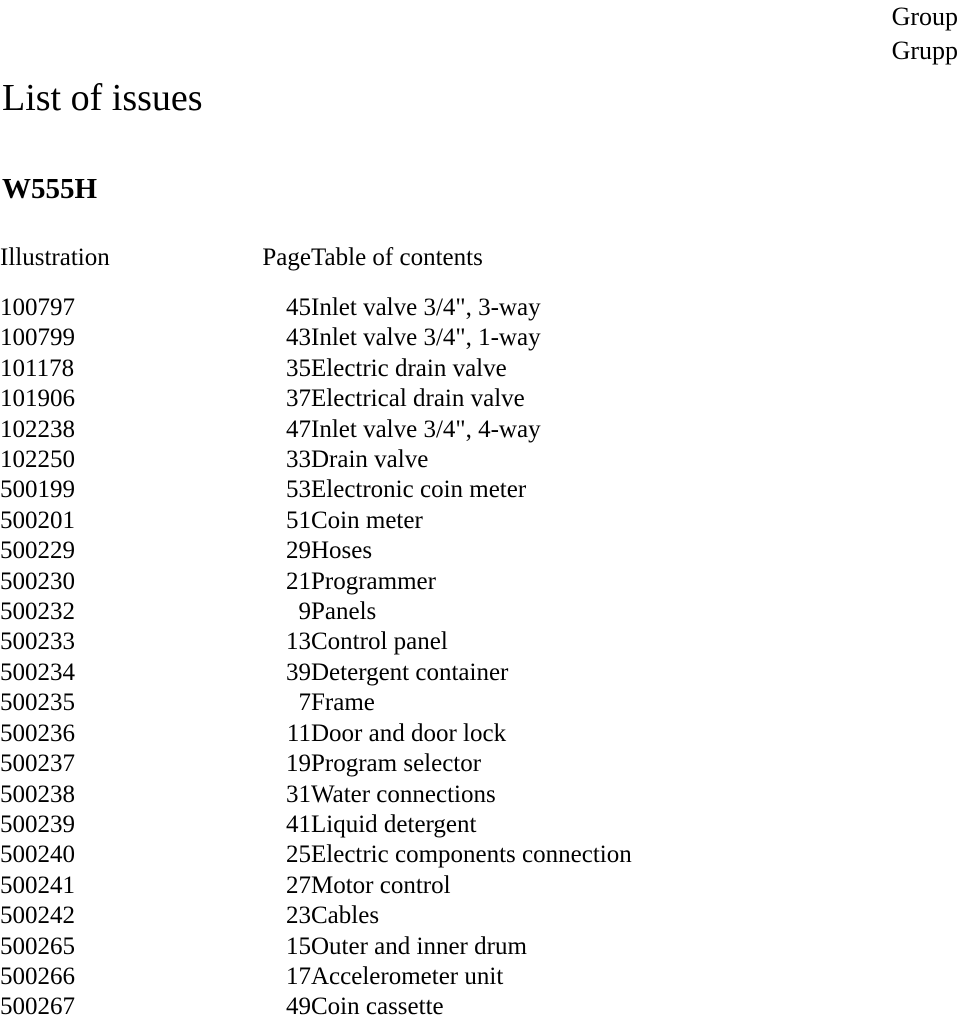  I want to click on cell-illustration: 102250, so click(37, 460).